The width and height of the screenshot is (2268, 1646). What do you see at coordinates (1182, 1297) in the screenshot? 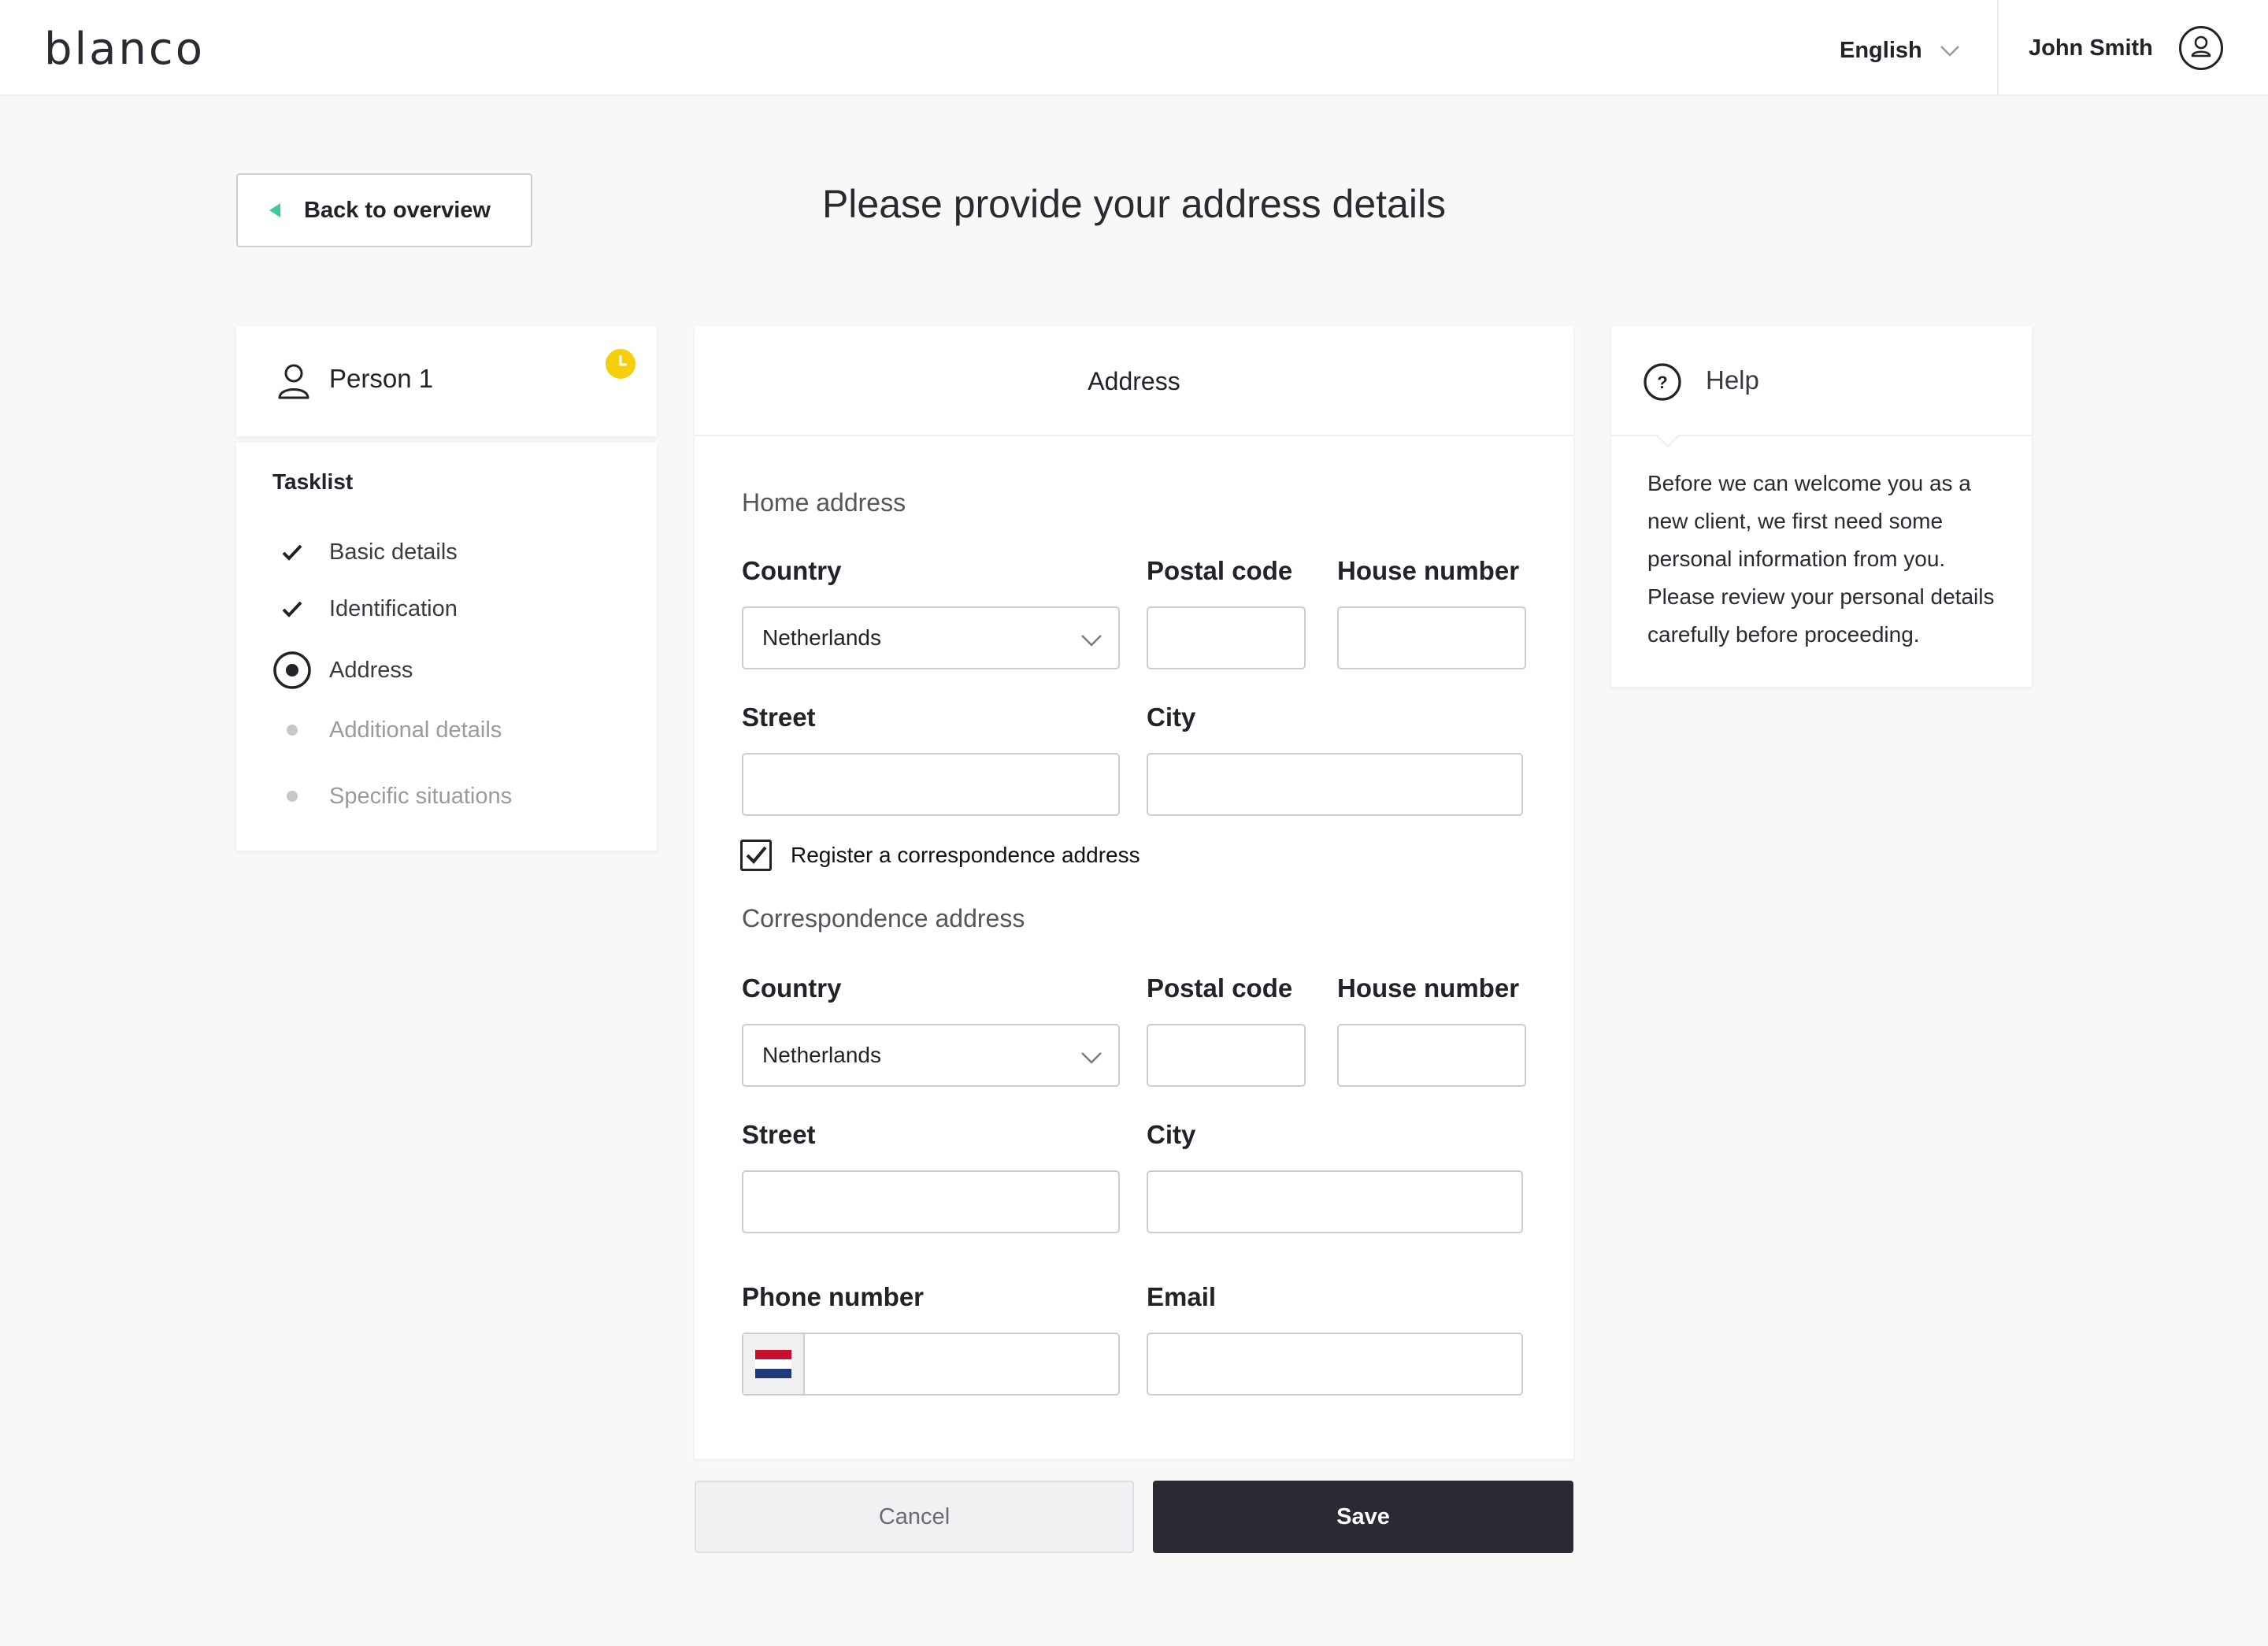
I see `email-label: Email` at bounding box center [1182, 1297].